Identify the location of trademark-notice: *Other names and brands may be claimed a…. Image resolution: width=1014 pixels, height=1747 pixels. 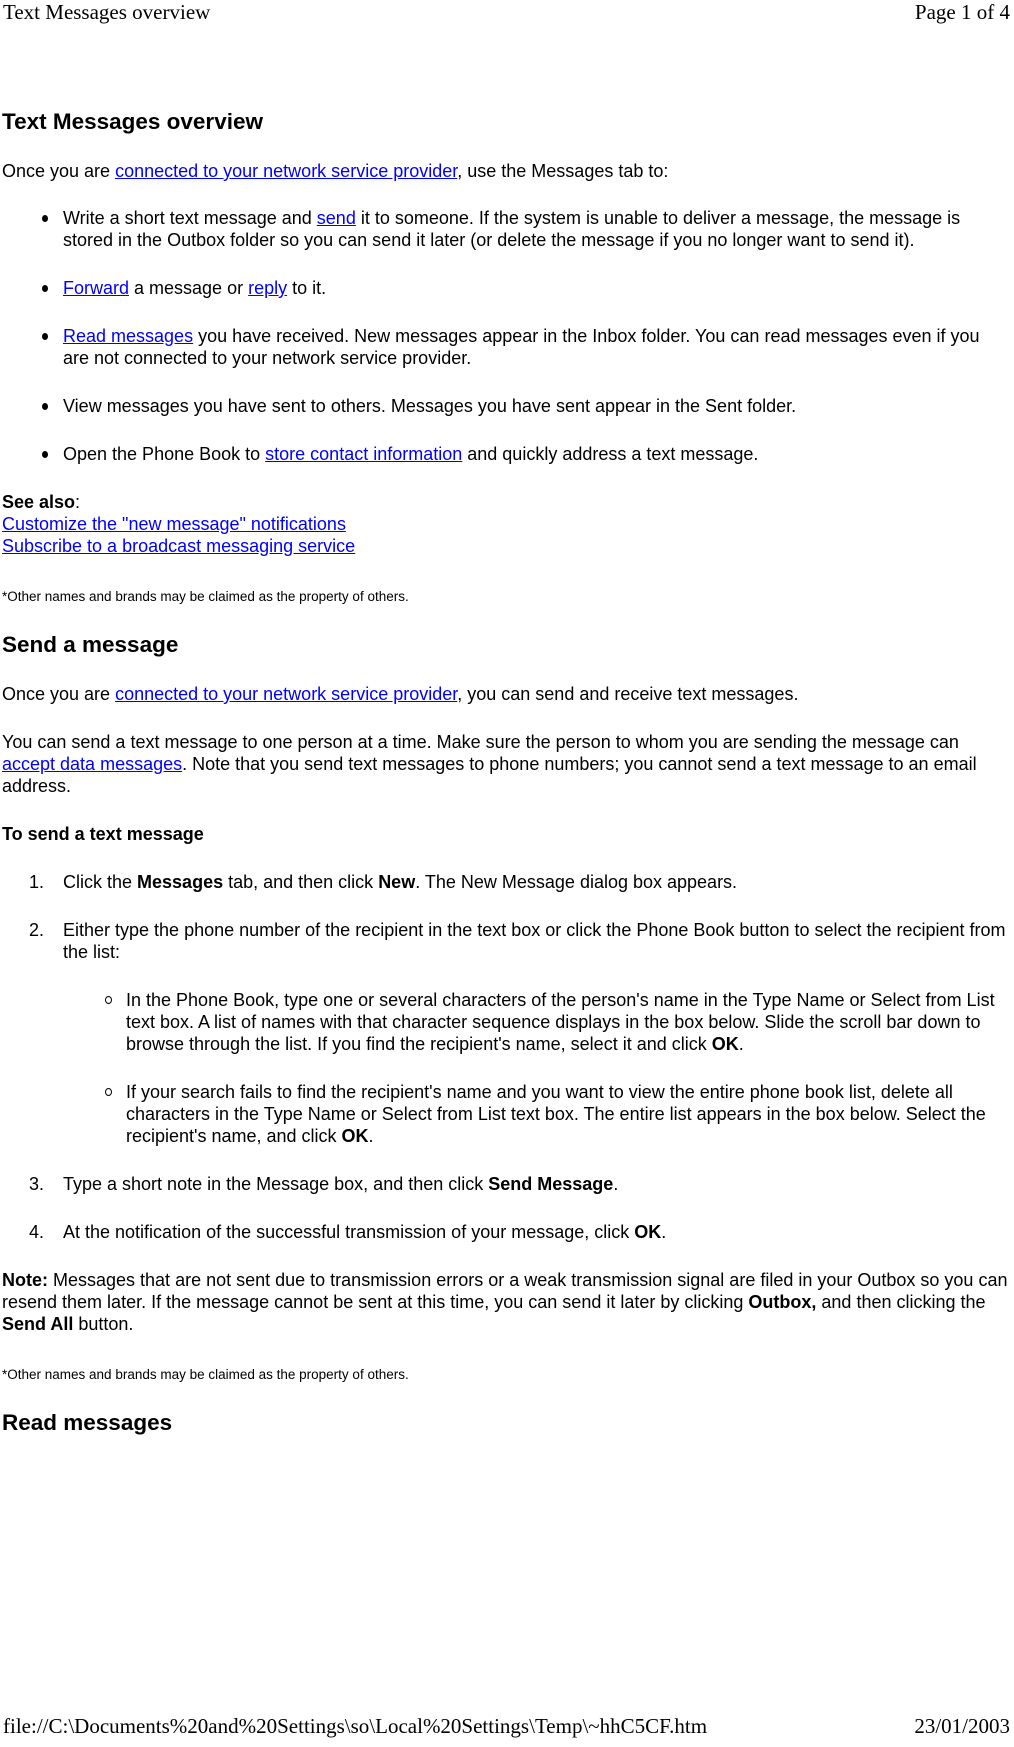
(205, 596).